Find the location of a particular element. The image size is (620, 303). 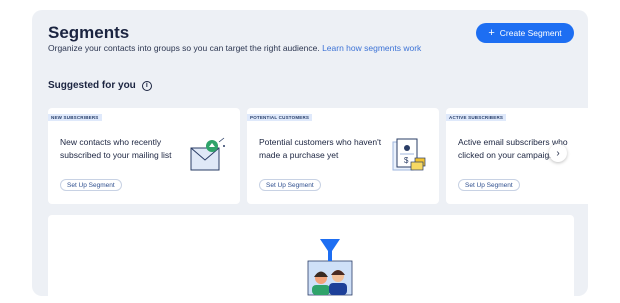

suggested-label: Suggested for you is located at coordinates (92, 85).